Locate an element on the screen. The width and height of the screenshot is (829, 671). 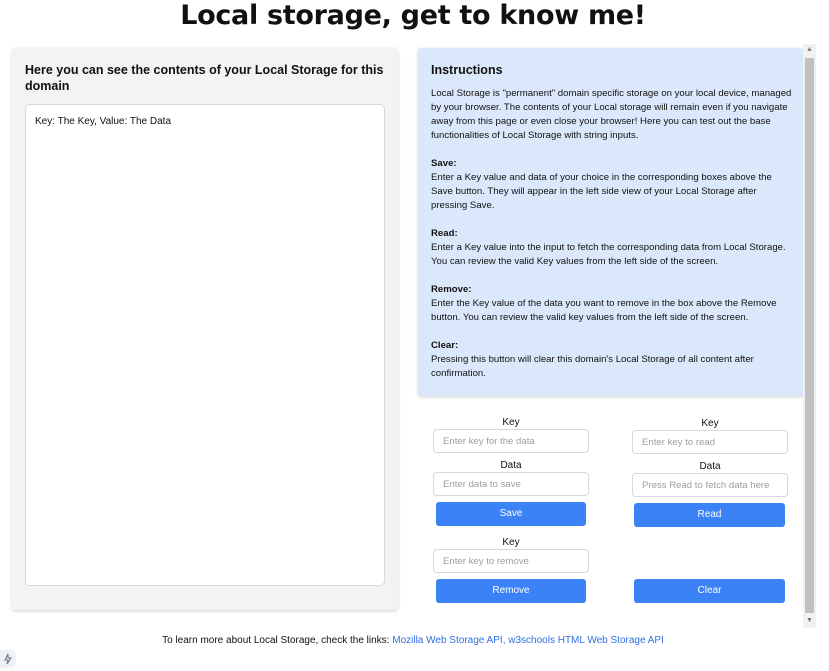
read-key-input is located at coordinates (710, 442).